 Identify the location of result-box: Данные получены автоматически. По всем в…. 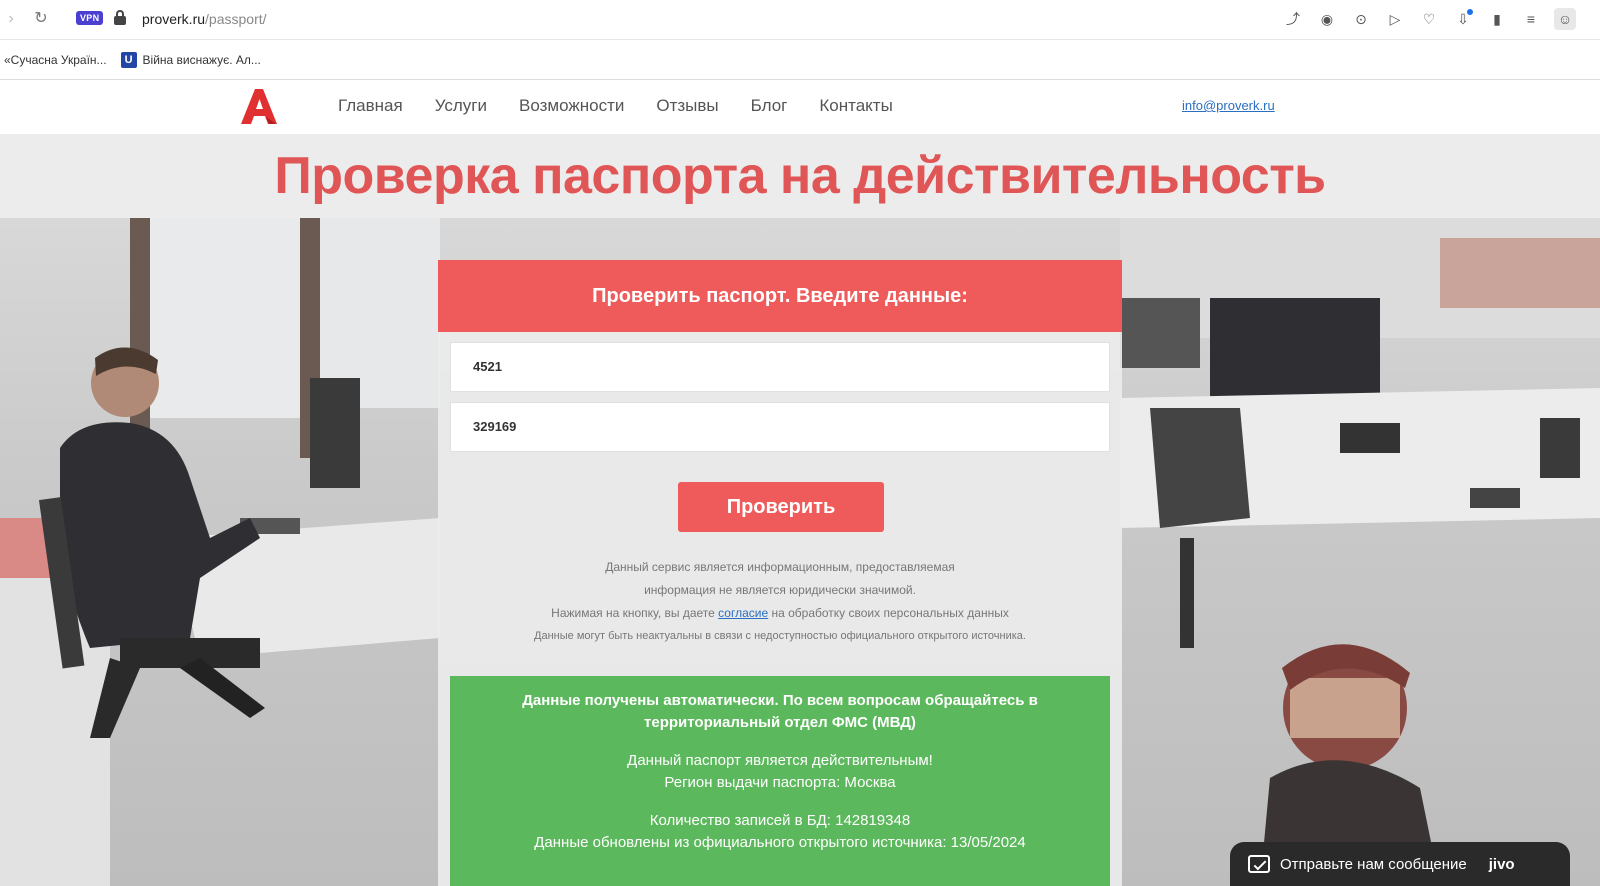
(780, 781).